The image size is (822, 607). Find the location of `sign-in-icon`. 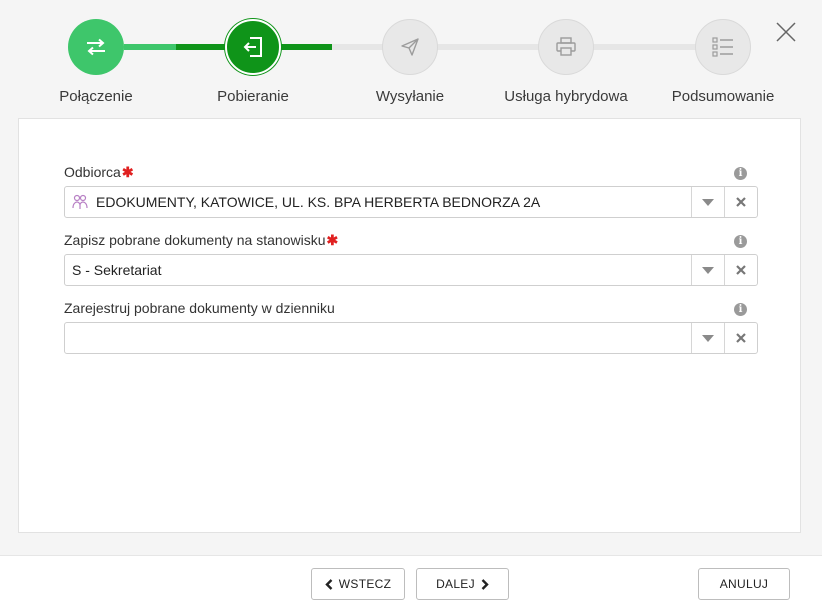

sign-in-icon is located at coordinates (252, 47).